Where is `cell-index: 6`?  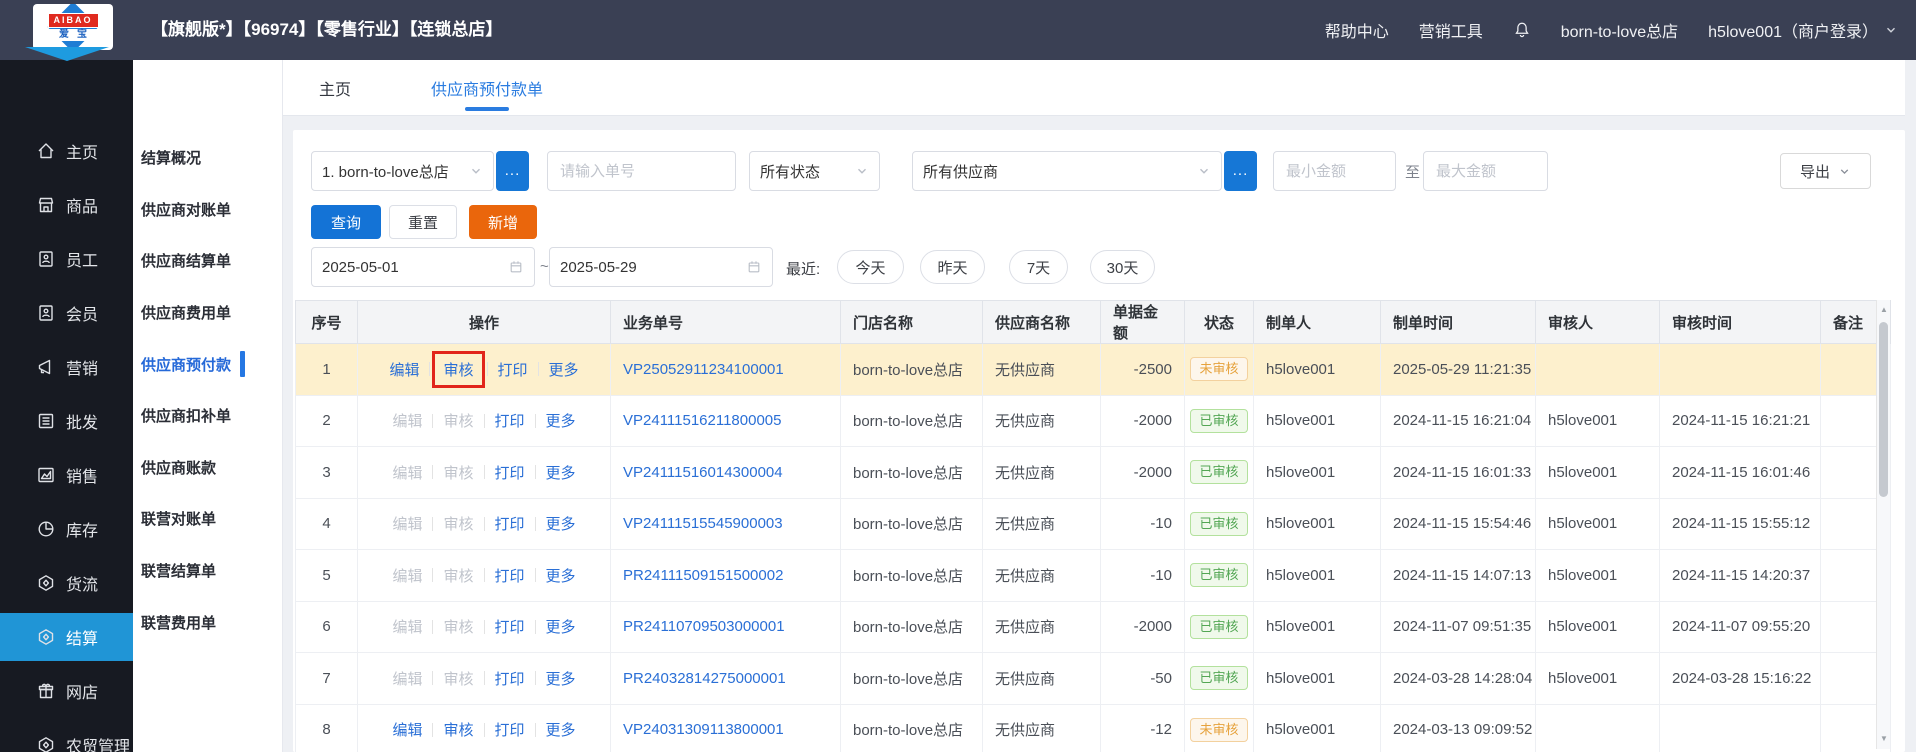 cell-index: 6 is located at coordinates (326, 626).